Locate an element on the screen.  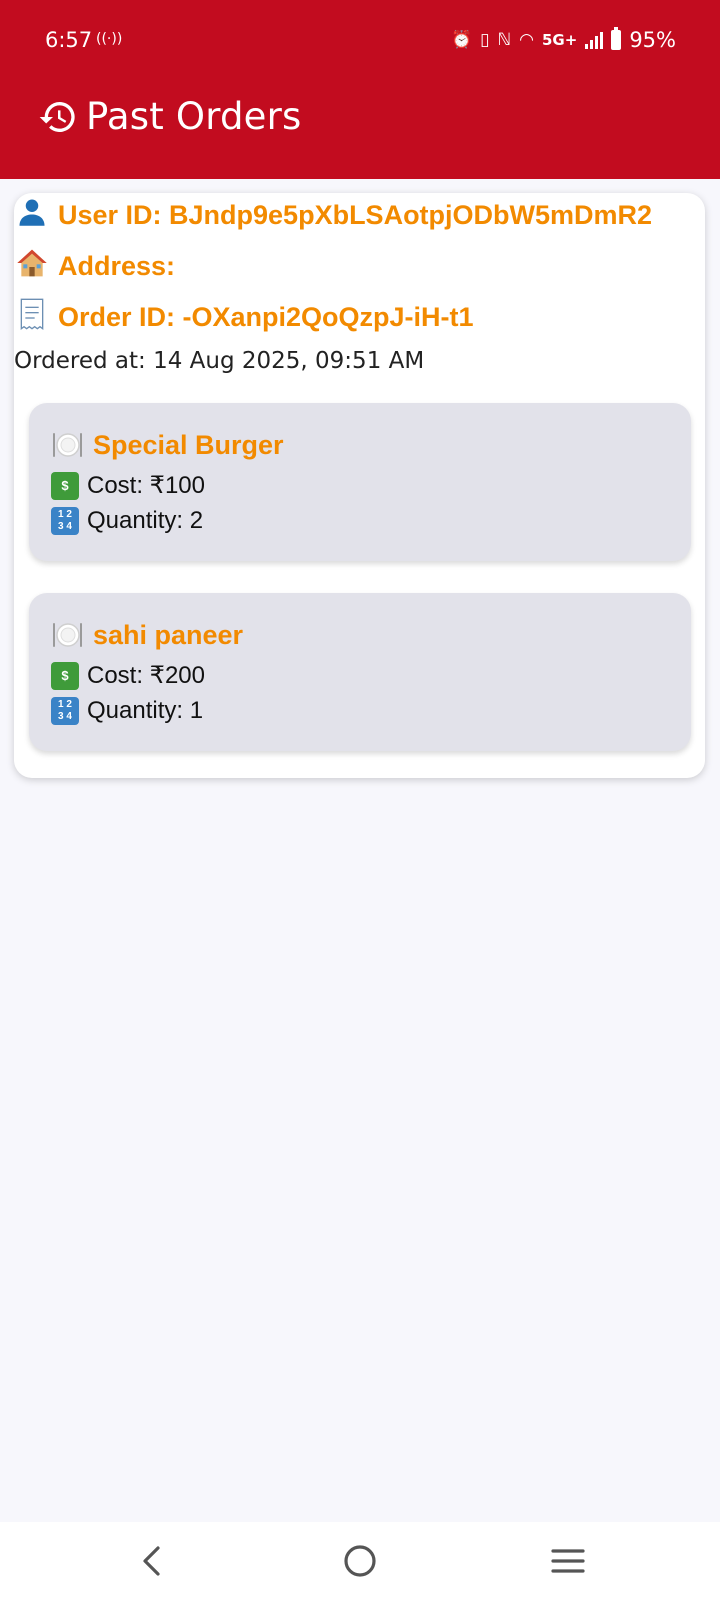
status-icons: ⏰ ▯ ℕ ◠ 5G+ 95% is located at coordinates (563, 39).